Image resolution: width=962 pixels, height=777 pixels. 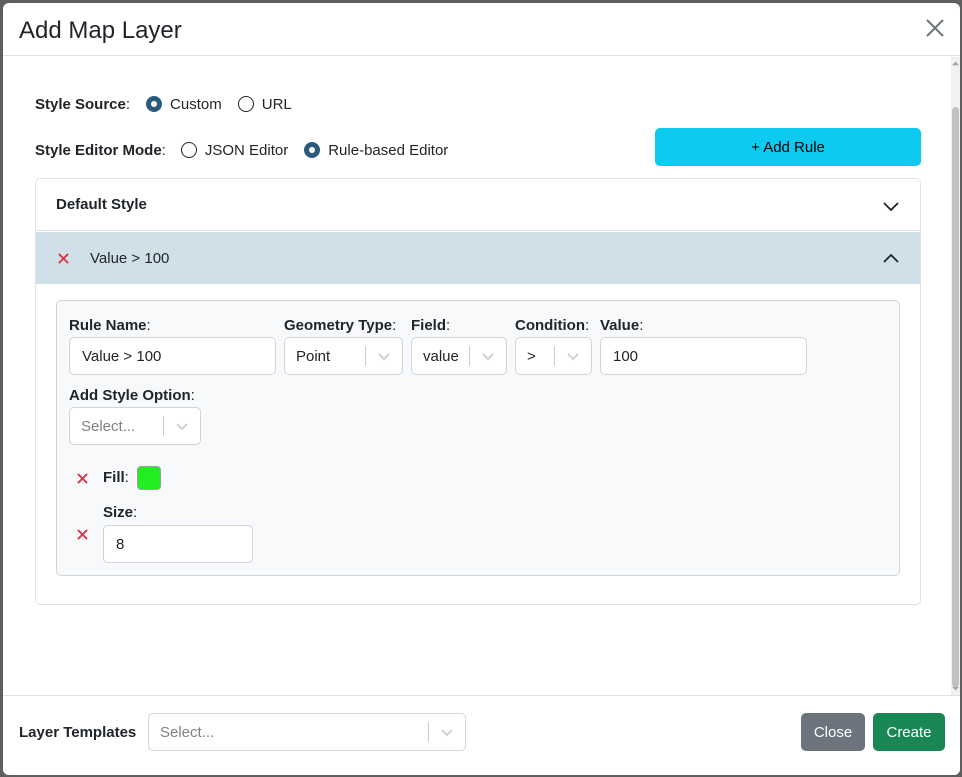 What do you see at coordinates (312, 150) in the screenshot?
I see `radio-rule-based-editor-indicator` at bounding box center [312, 150].